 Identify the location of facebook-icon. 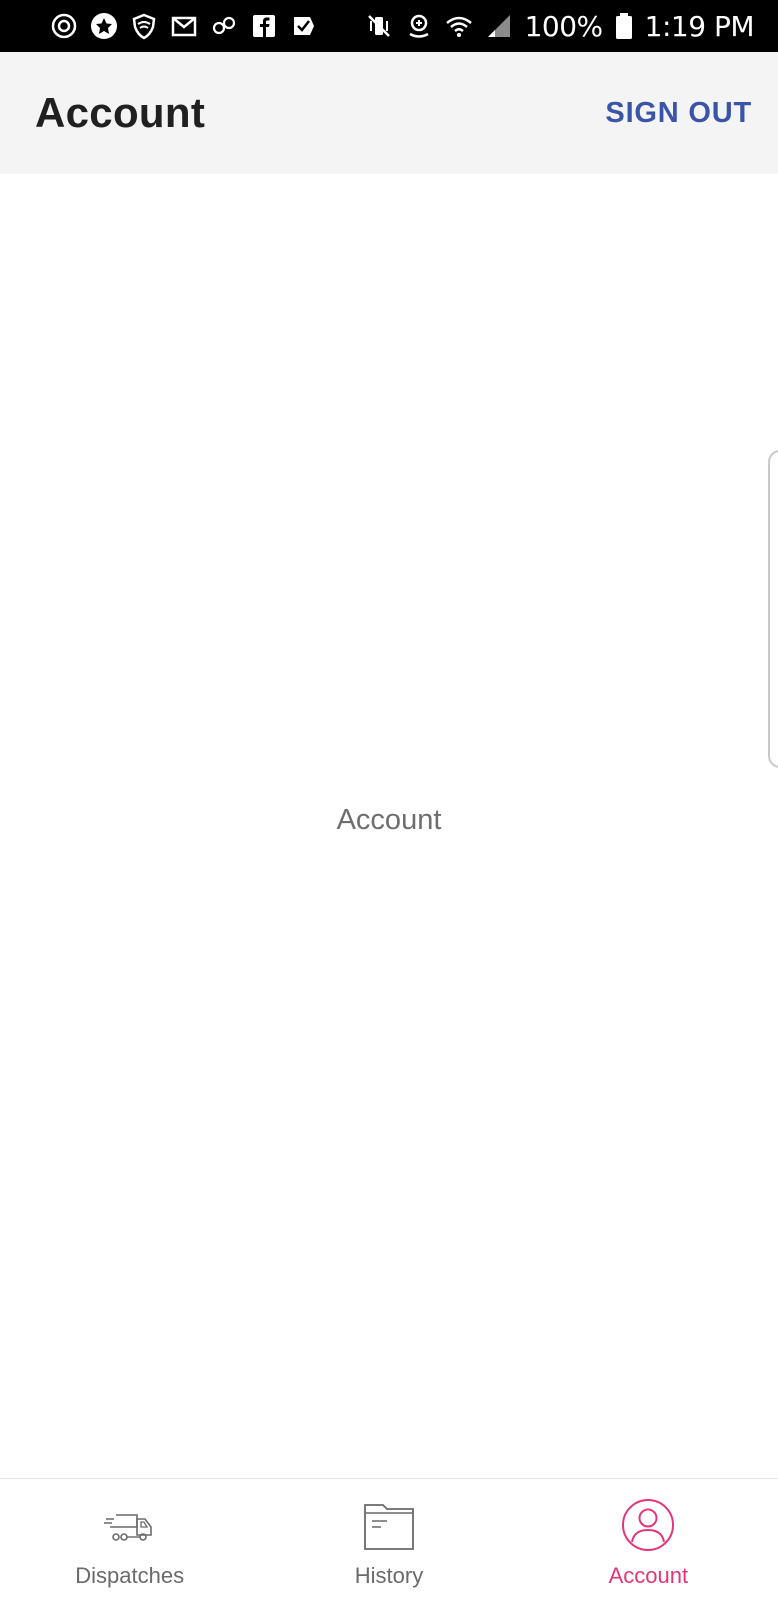
(264, 26).